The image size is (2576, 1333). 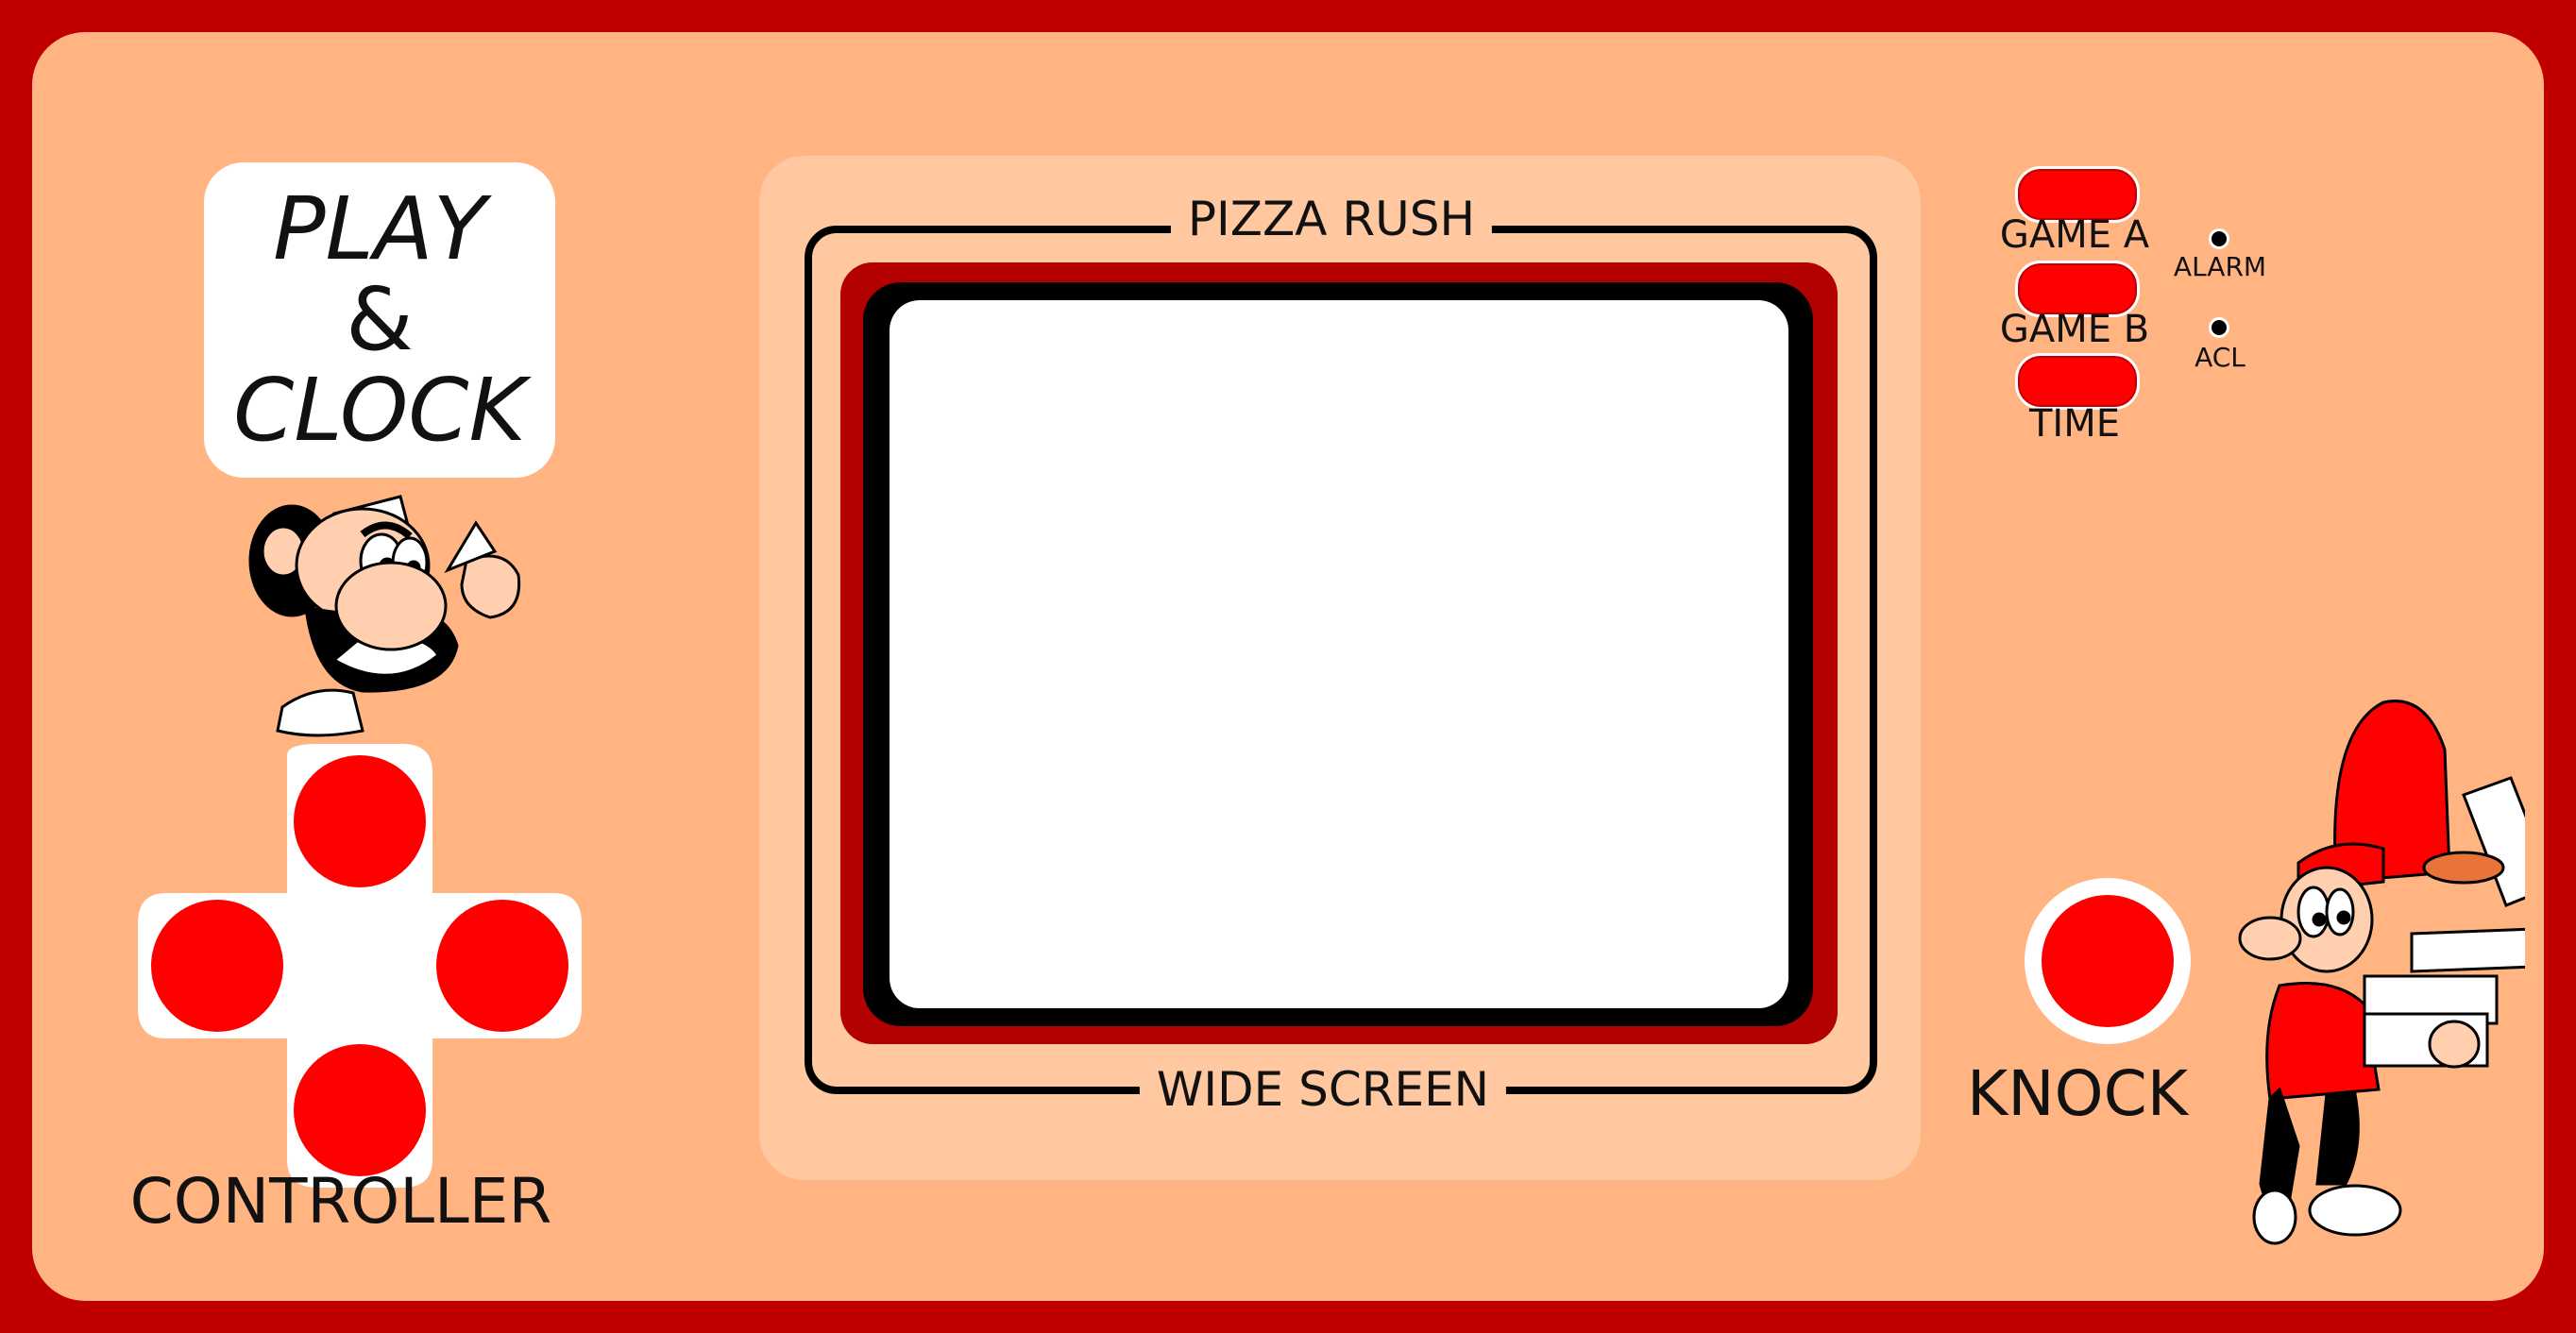 What do you see at coordinates (502, 966) in the screenshot?
I see `dpad-right-button` at bounding box center [502, 966].